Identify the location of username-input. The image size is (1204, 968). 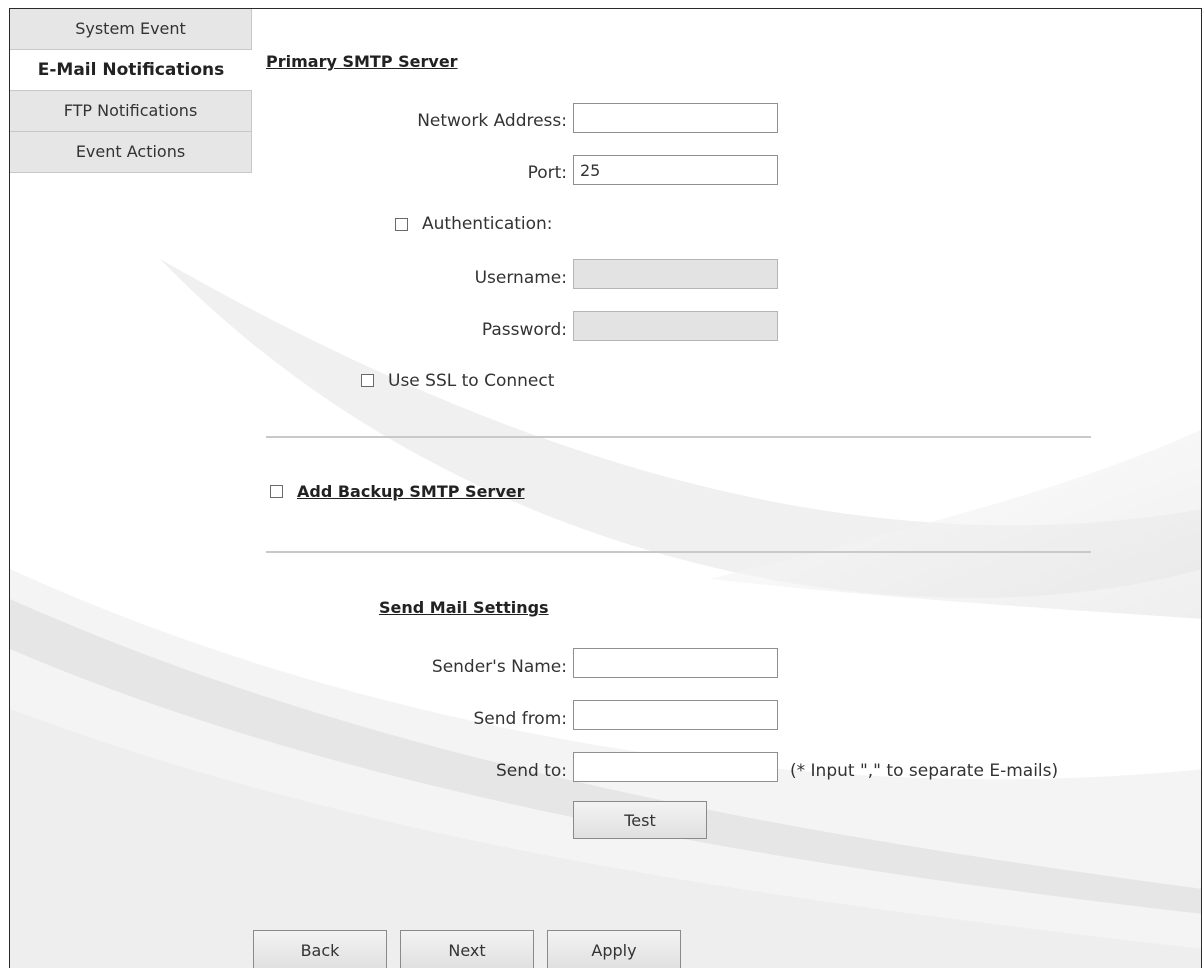
(675, 274).